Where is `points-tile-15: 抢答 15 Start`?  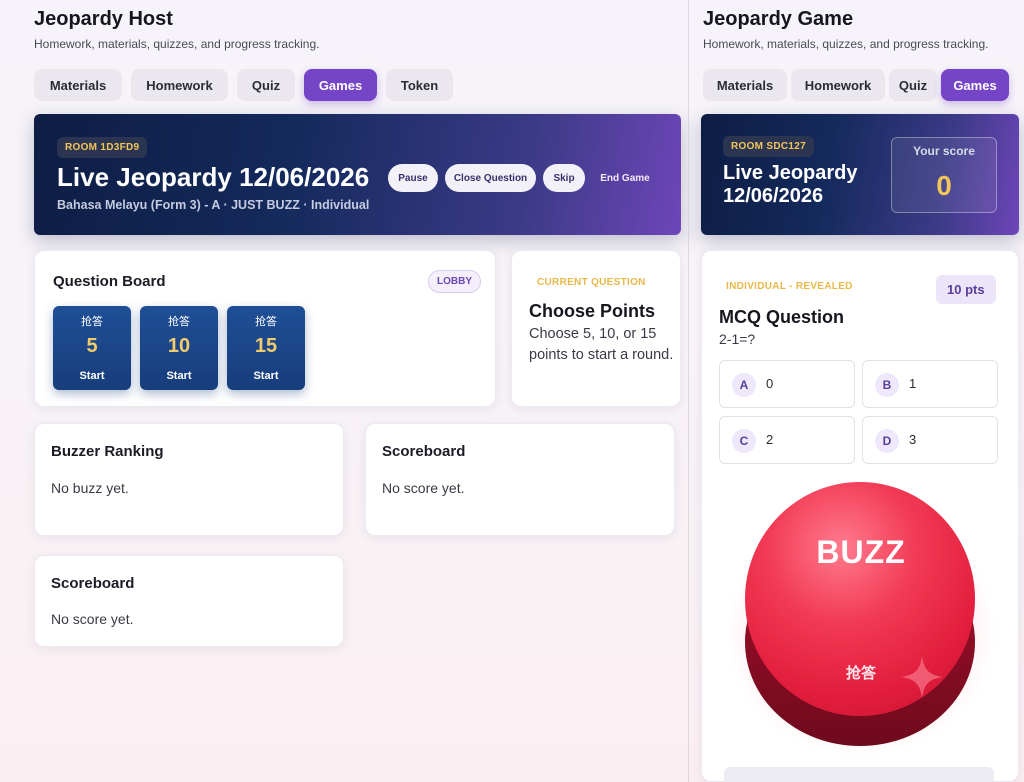 points-tile-15: 抢答 15 Start is located at coordinates (266, 348).